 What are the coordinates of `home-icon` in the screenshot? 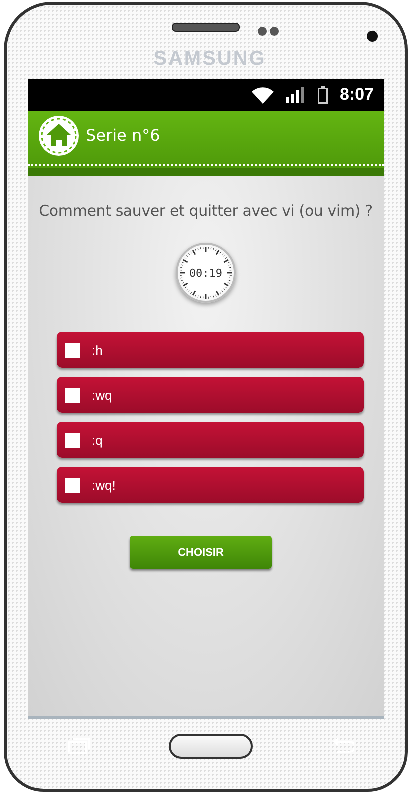 It's located at (59, 135).